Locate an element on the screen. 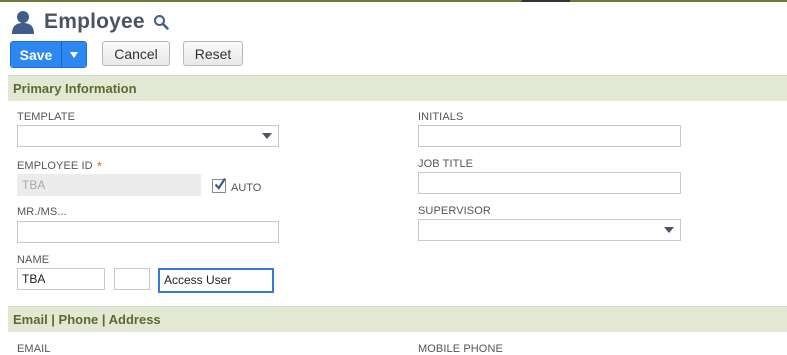 Image resolution: width=787 pixels, height=355 pixels. section-title: Primary Information is located at coordinates (75, 88).